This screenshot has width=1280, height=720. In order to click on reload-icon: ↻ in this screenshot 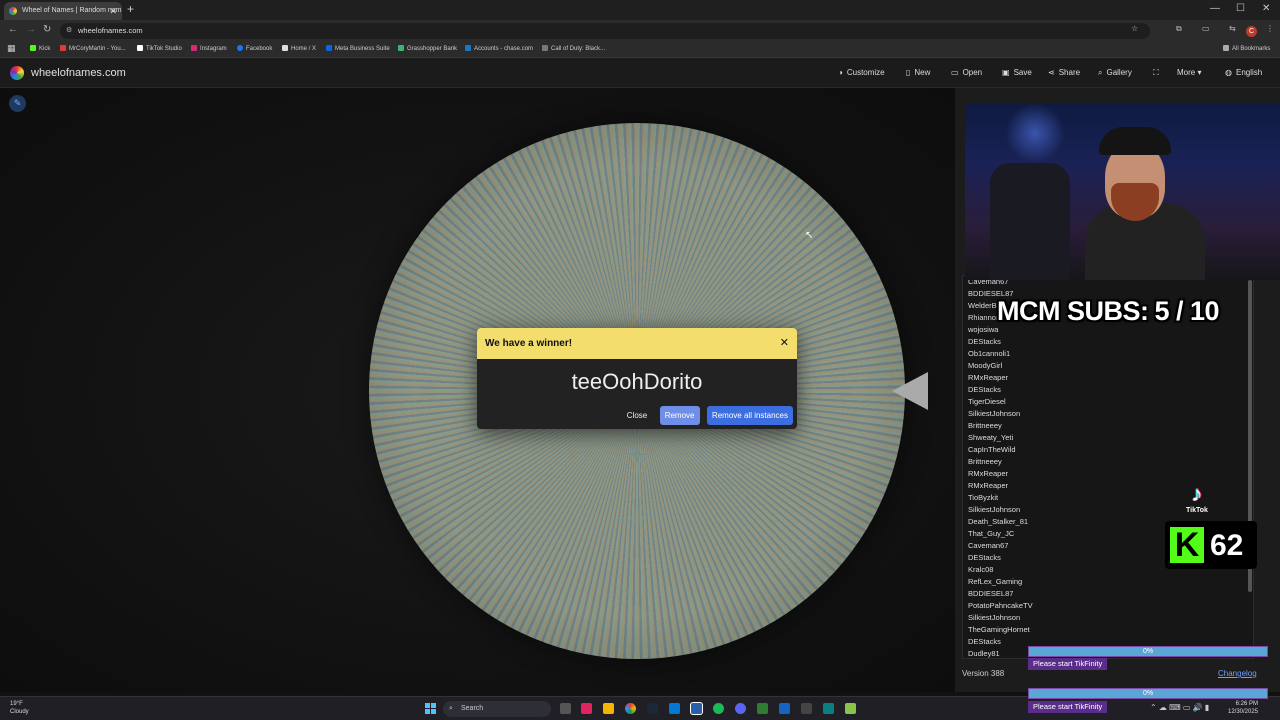, I will do `click(47, 29)`.